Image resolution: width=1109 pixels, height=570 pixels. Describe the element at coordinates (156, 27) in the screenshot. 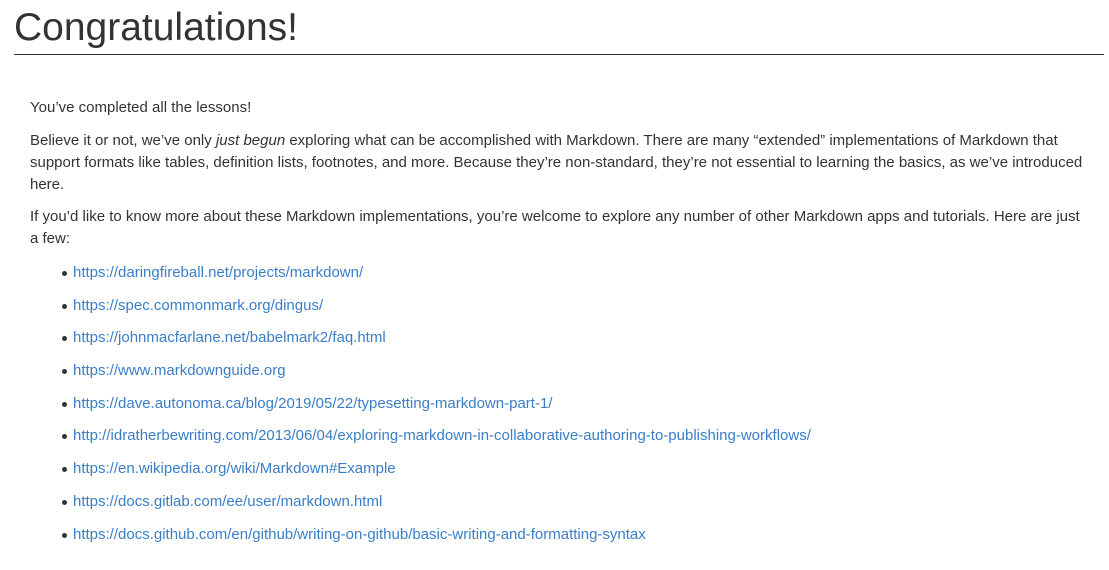

I see `page-title: Congratulations!` at that location.